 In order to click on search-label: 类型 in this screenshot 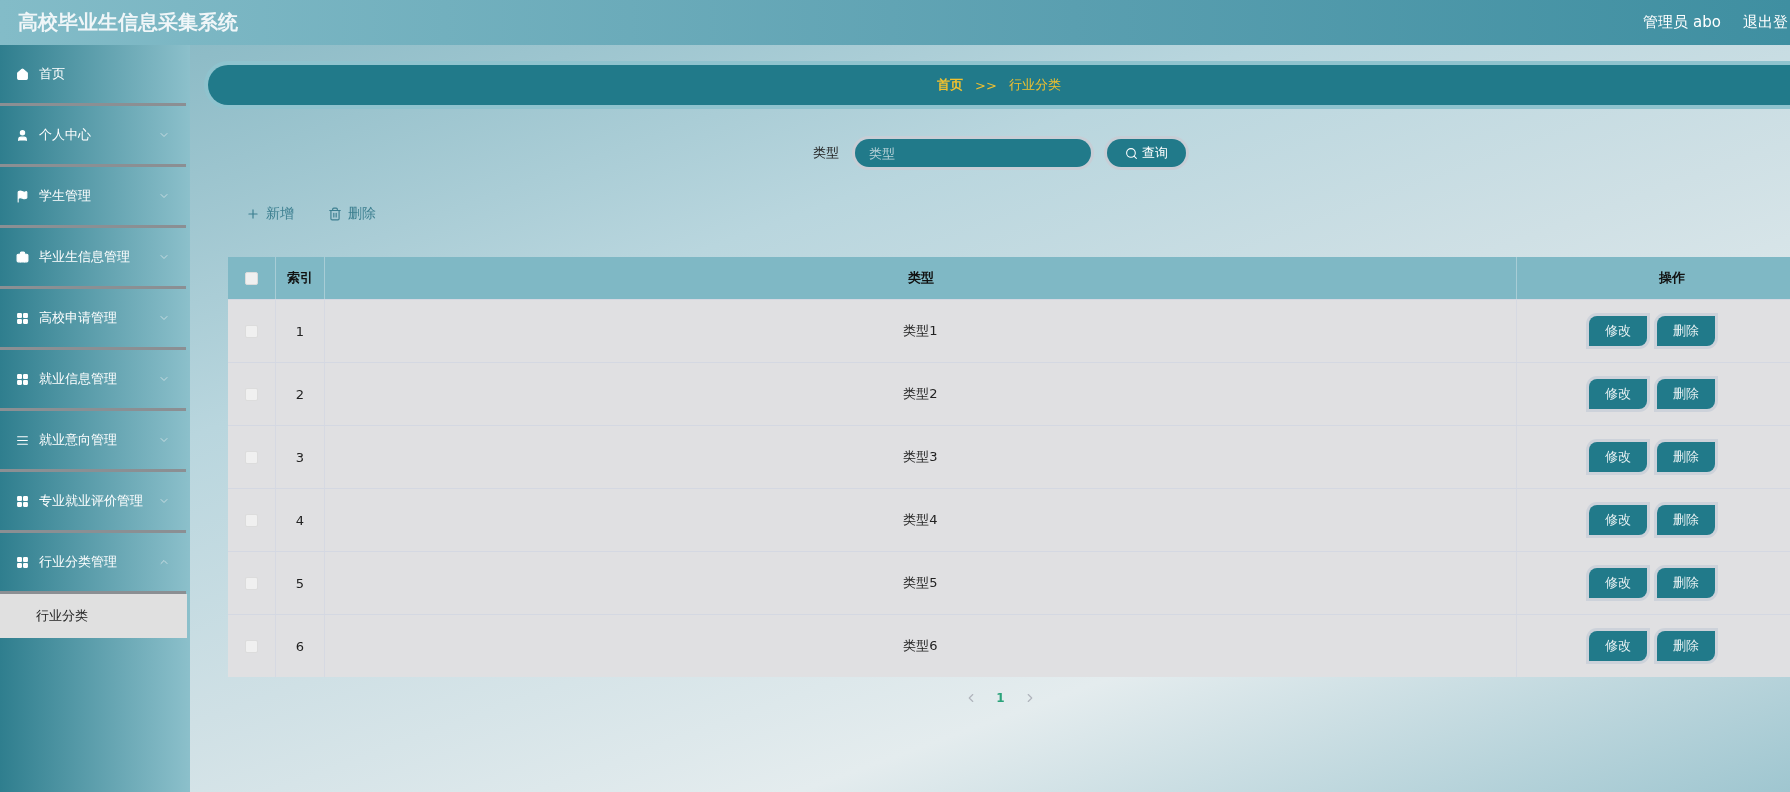, I will do `click(825, 153)`.